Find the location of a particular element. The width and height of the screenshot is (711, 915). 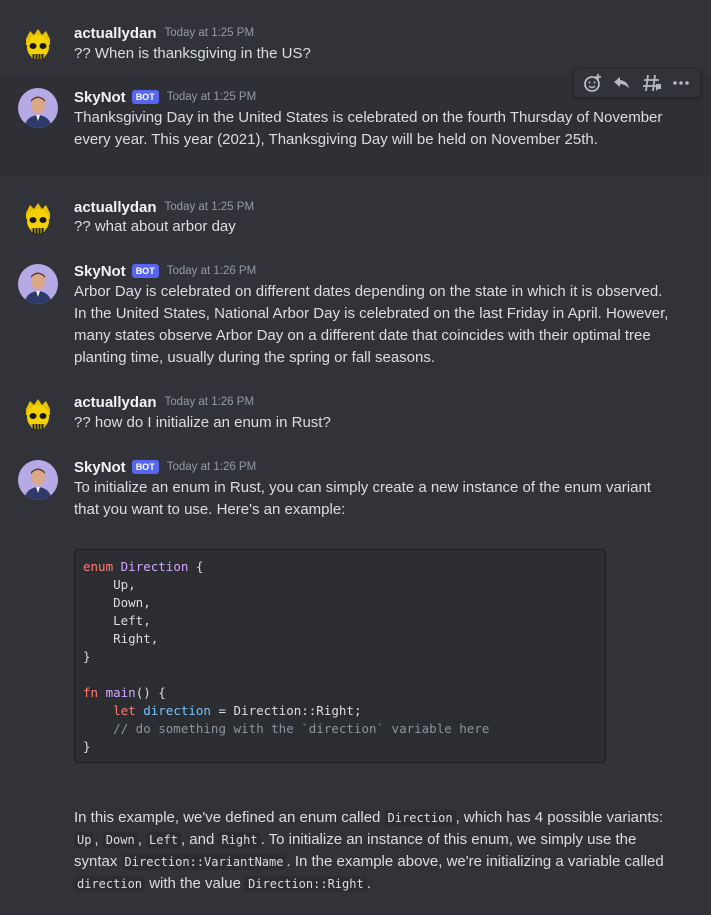

message-action-toolbar is located at coordinates (637, 83).